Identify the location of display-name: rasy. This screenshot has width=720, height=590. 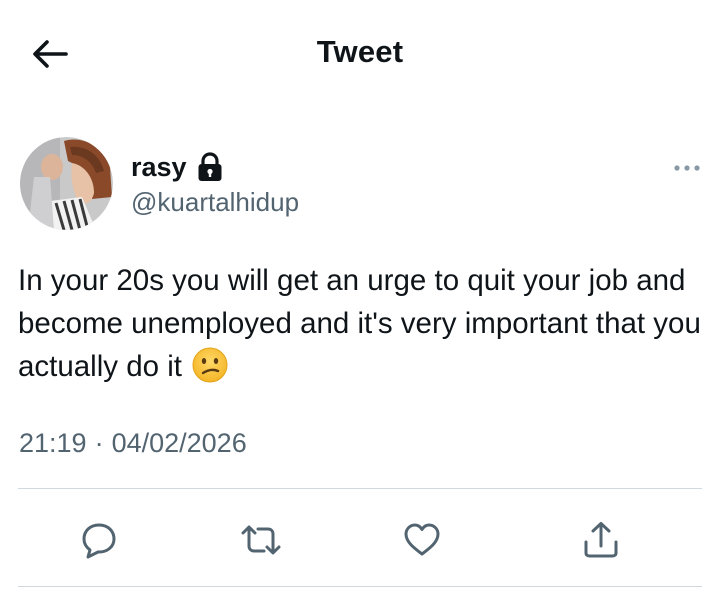
(159, 167).